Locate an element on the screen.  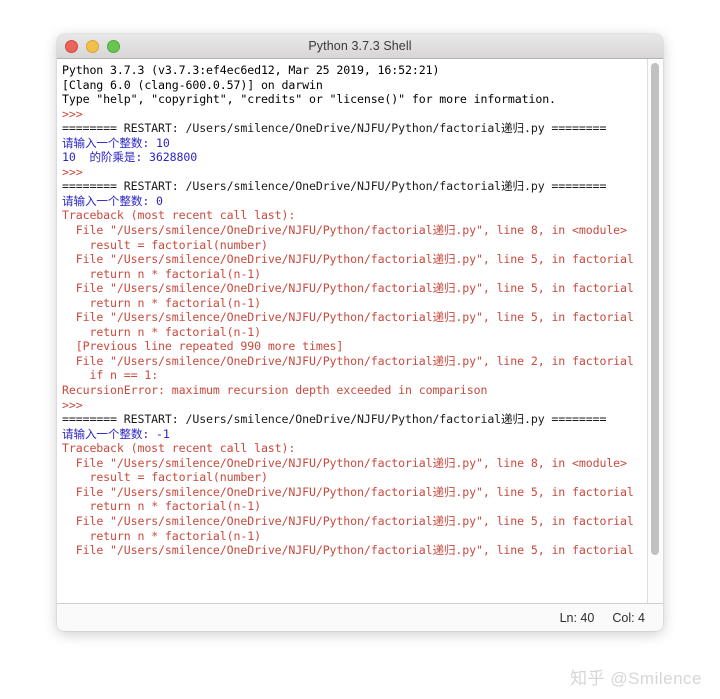
window-controls is located at coordinates (92, 46).